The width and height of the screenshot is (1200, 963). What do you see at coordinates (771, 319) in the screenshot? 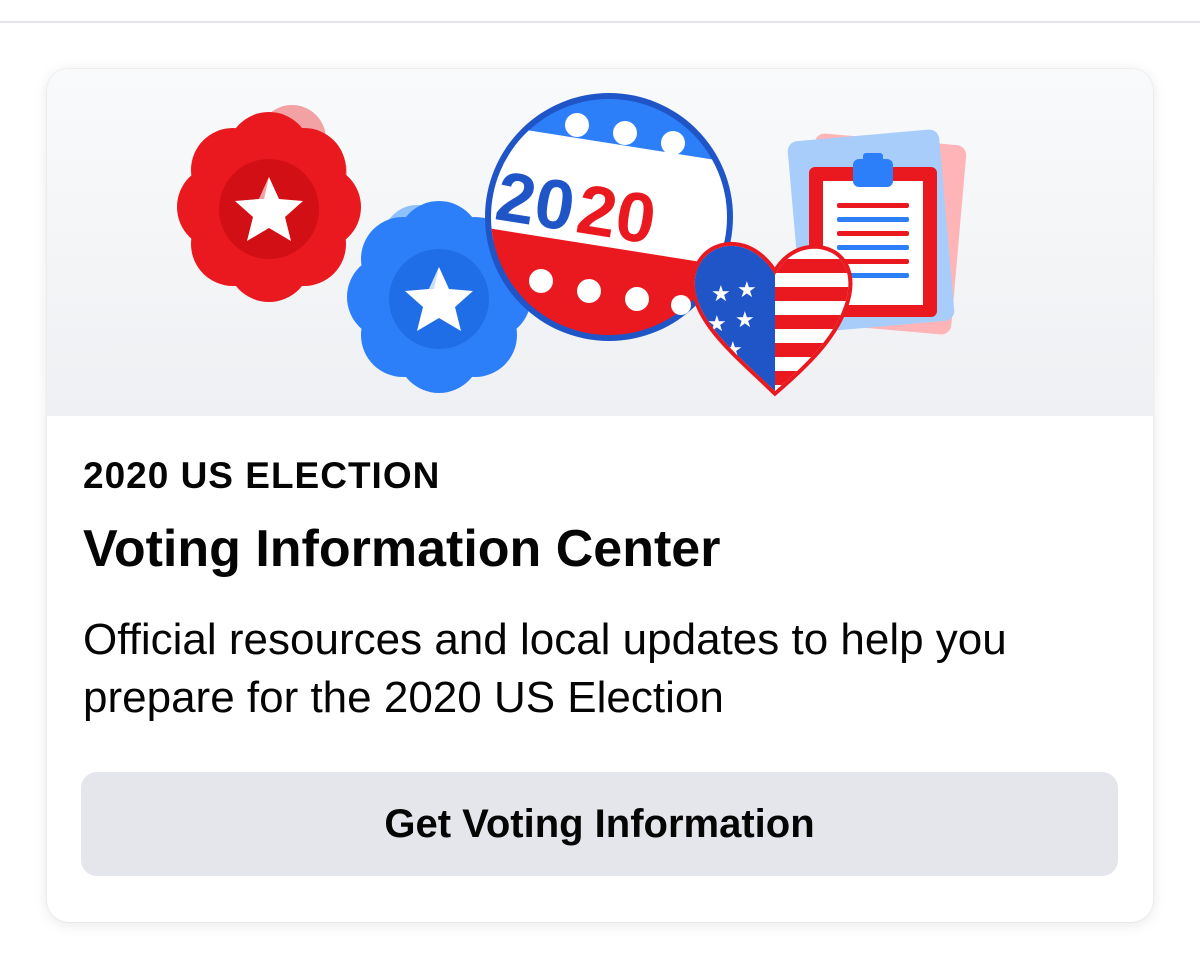
I see `flag-heart-icon: ★ ★ ★ ★ ★` at bounding box center [771, 319].